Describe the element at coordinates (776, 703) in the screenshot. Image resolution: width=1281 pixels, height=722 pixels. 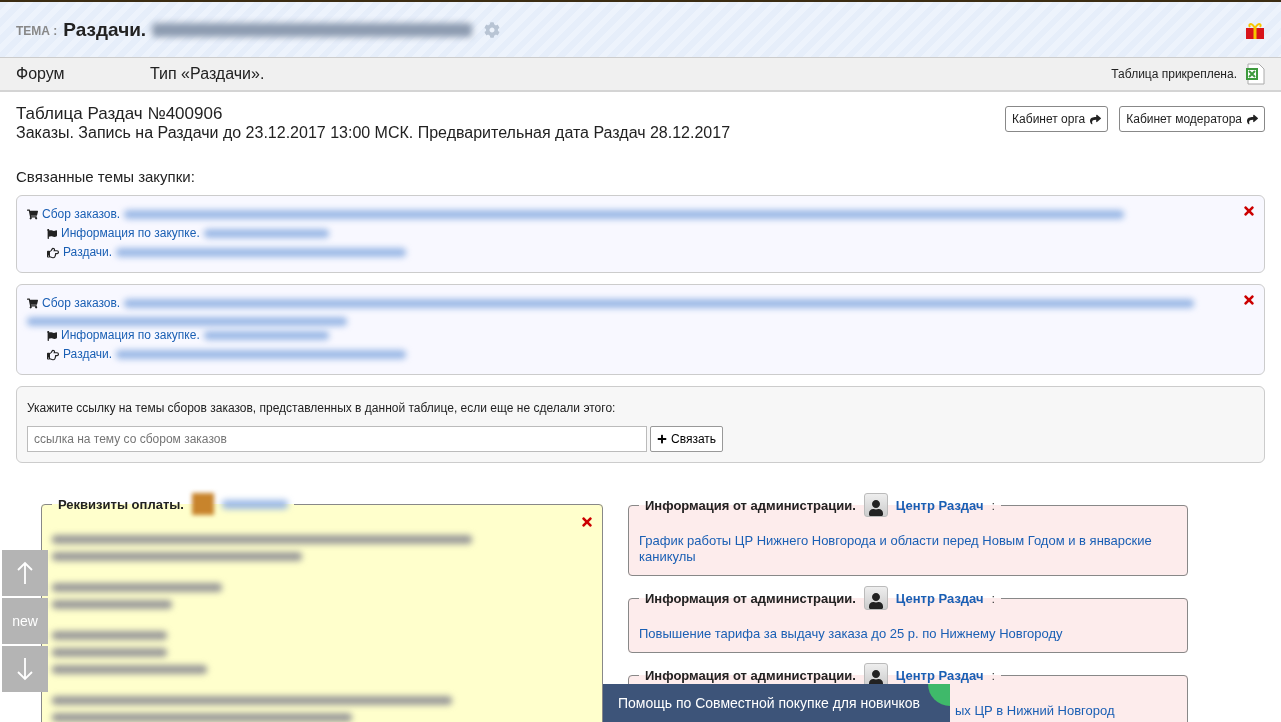
I see `help-toast: Помощь по Совместной покупке для новичков` at that location.